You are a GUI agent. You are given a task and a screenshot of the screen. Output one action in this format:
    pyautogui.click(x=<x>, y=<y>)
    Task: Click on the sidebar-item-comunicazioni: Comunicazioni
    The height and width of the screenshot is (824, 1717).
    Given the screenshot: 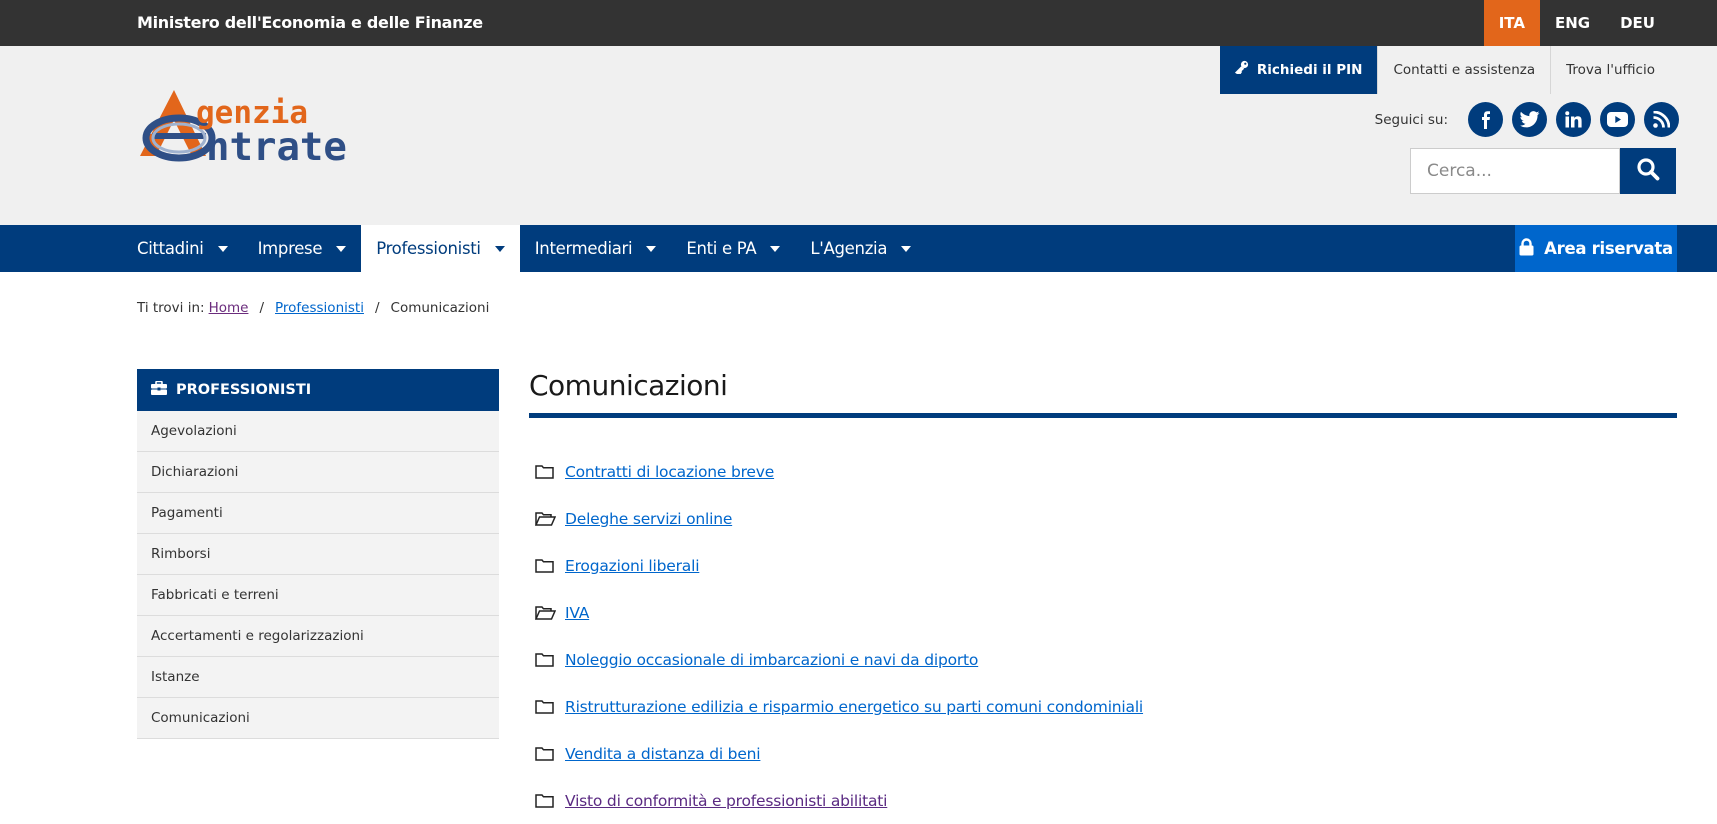 What is the action you would take?
    pyautogui.click(x=318, y=718)
    